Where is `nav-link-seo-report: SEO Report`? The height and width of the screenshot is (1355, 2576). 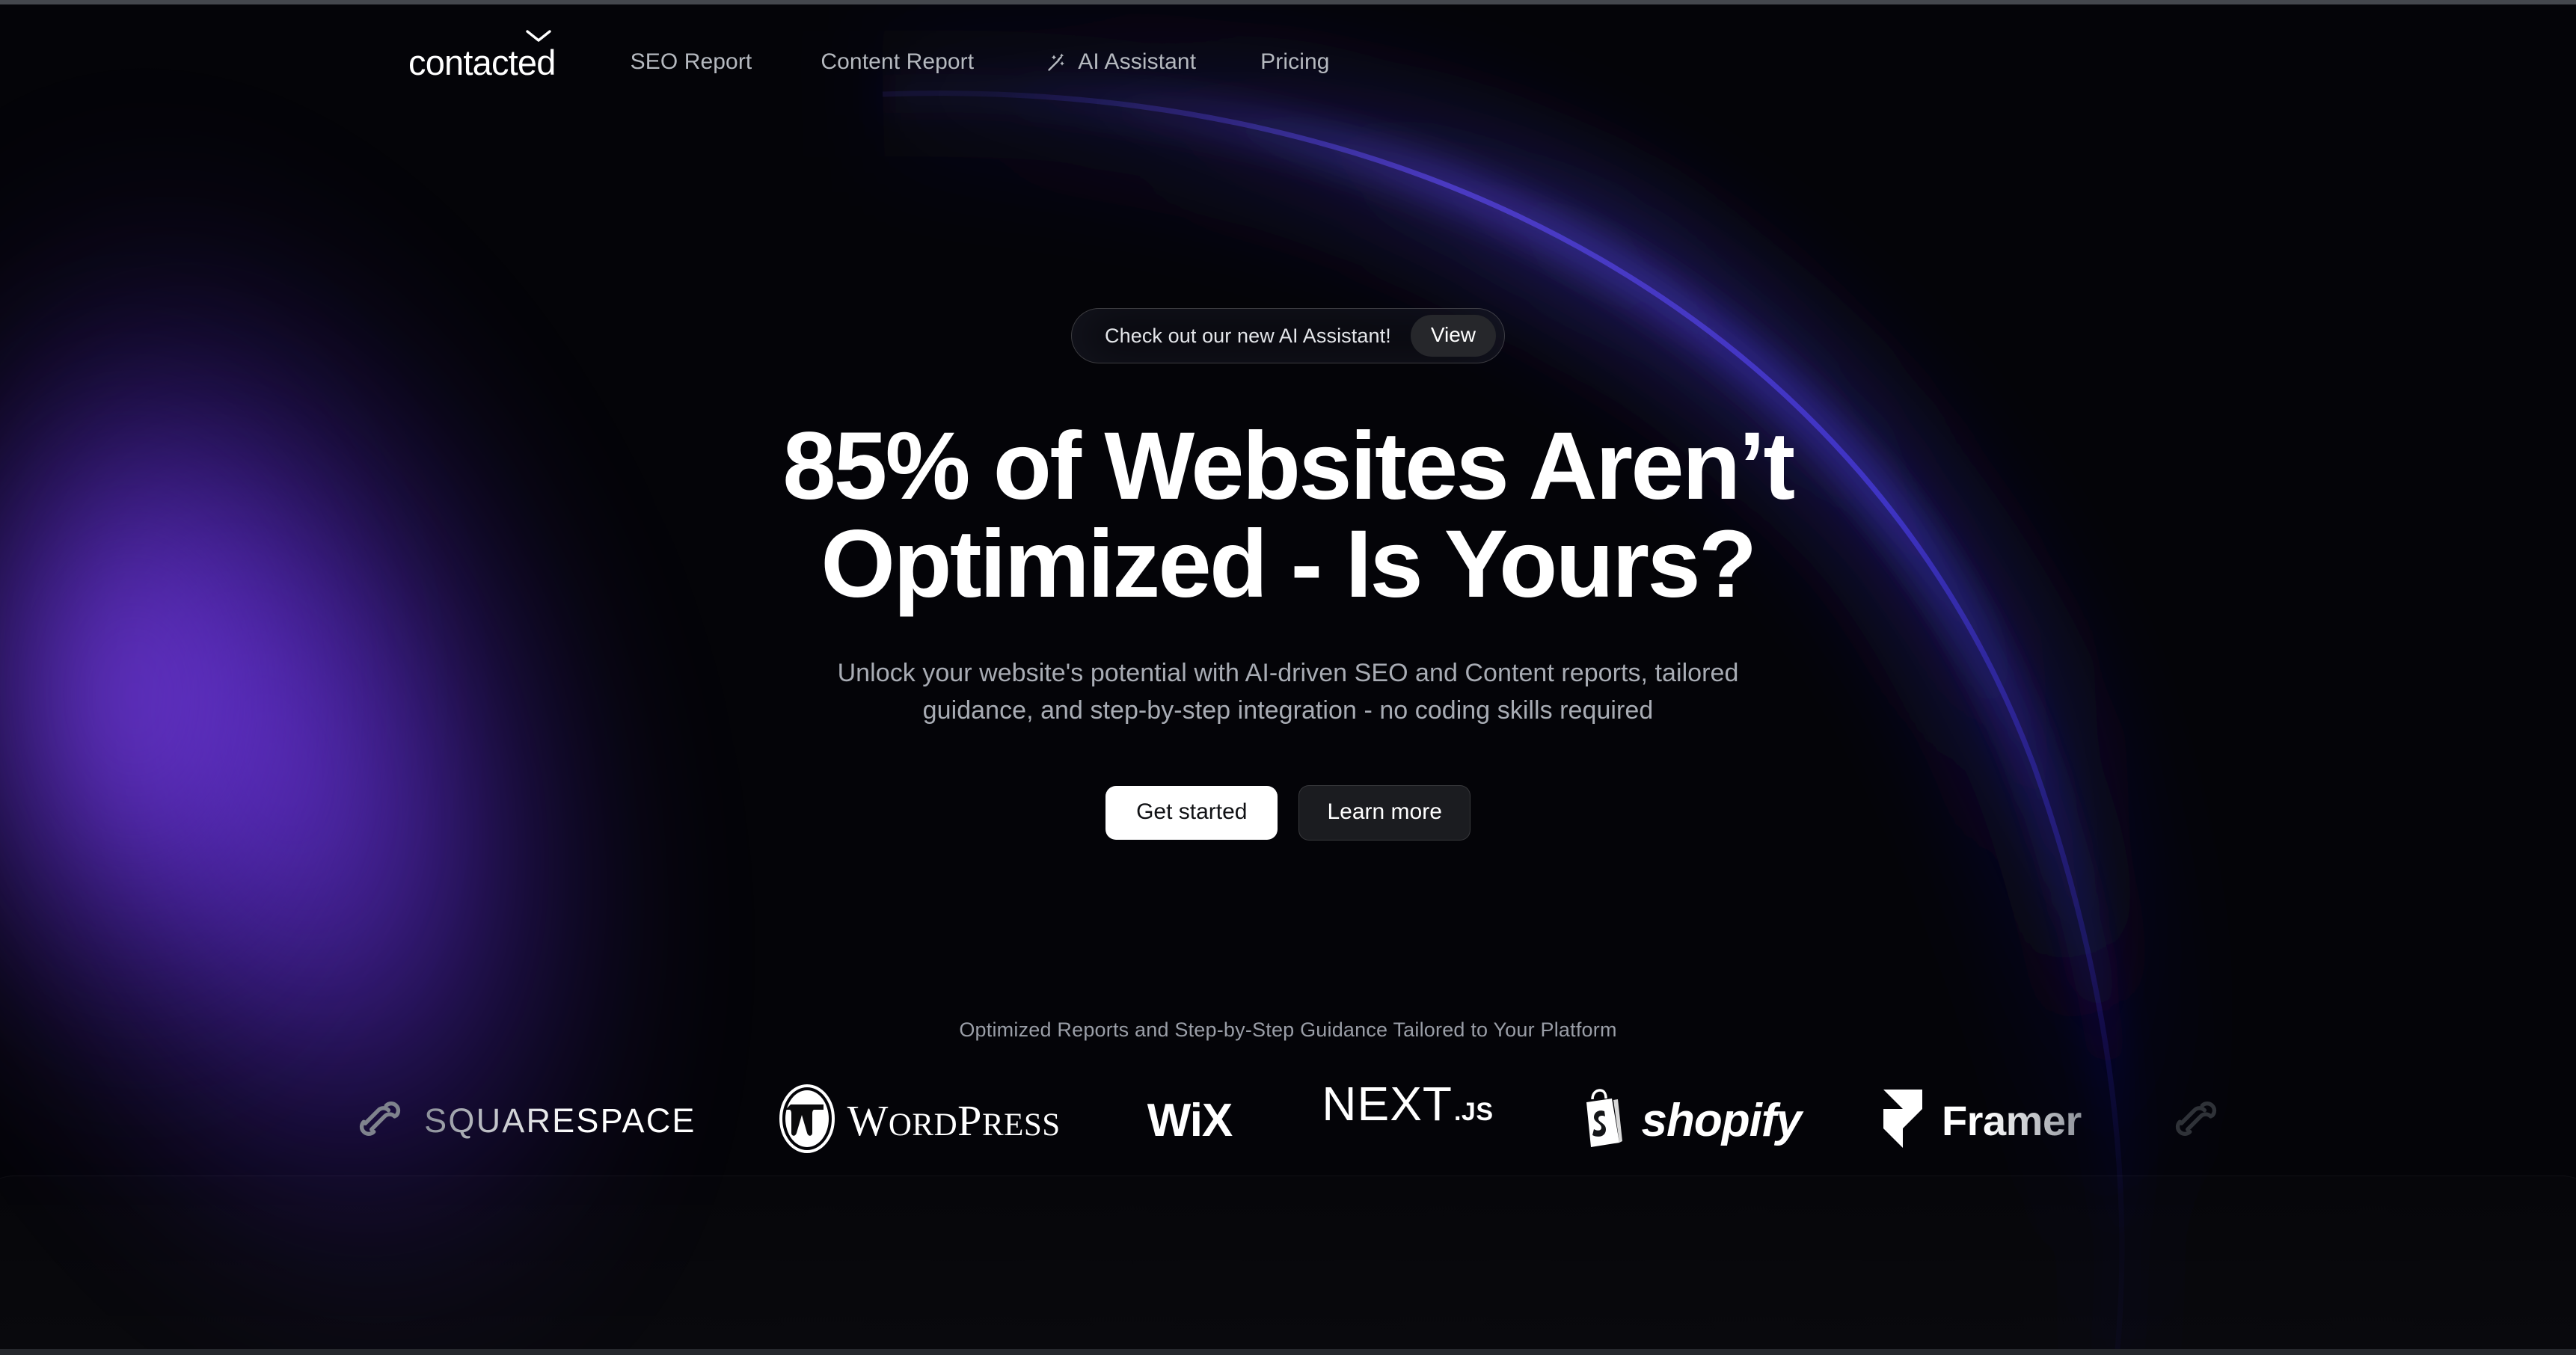 nav-link-seo-report: SEO Report is located at coordinates (691, 62).